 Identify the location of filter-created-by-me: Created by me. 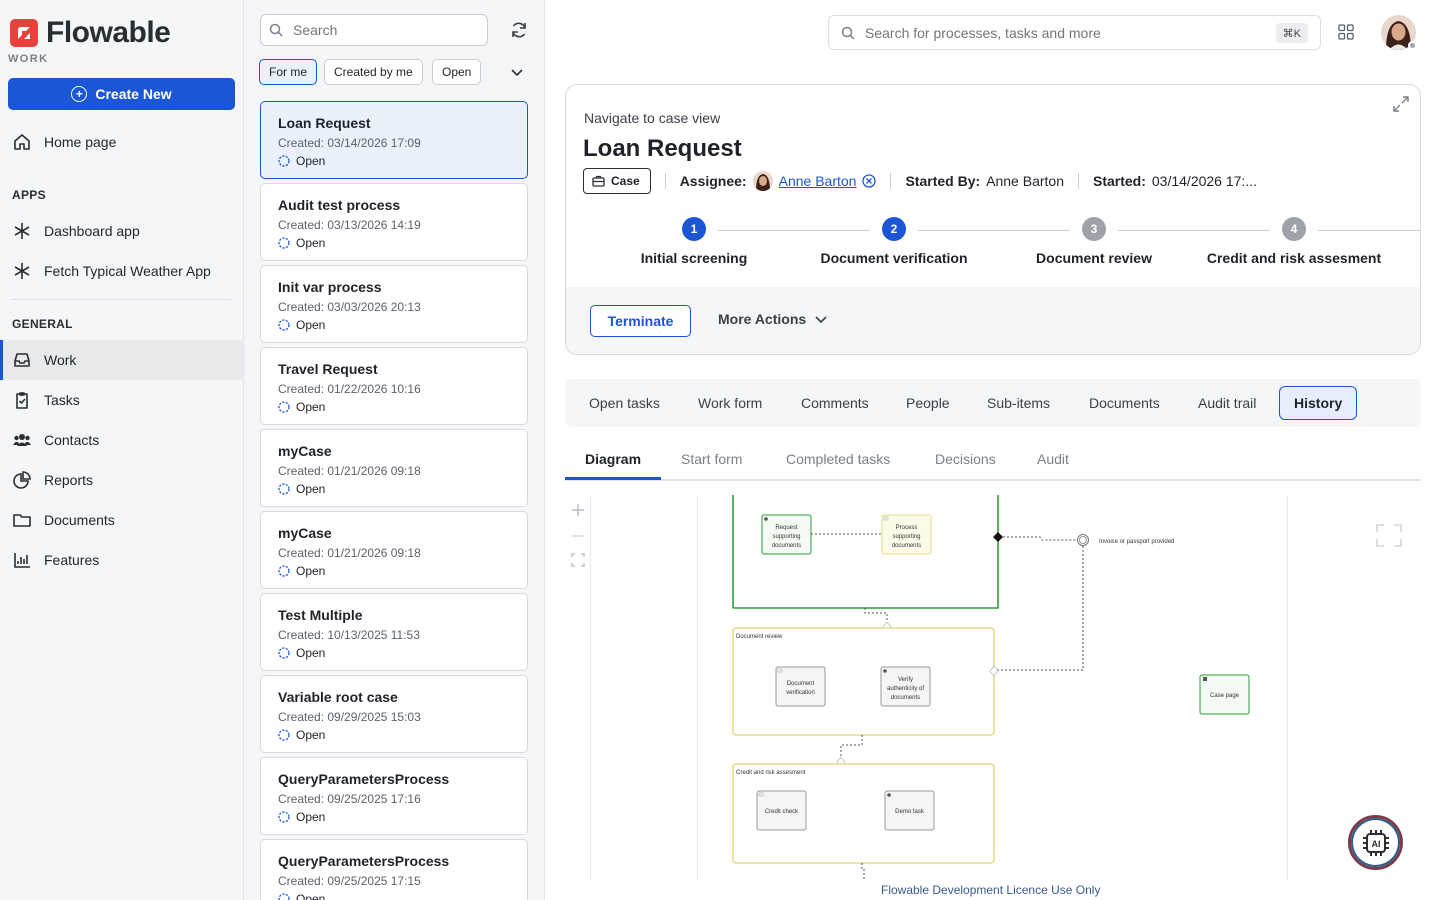
(373, 72).